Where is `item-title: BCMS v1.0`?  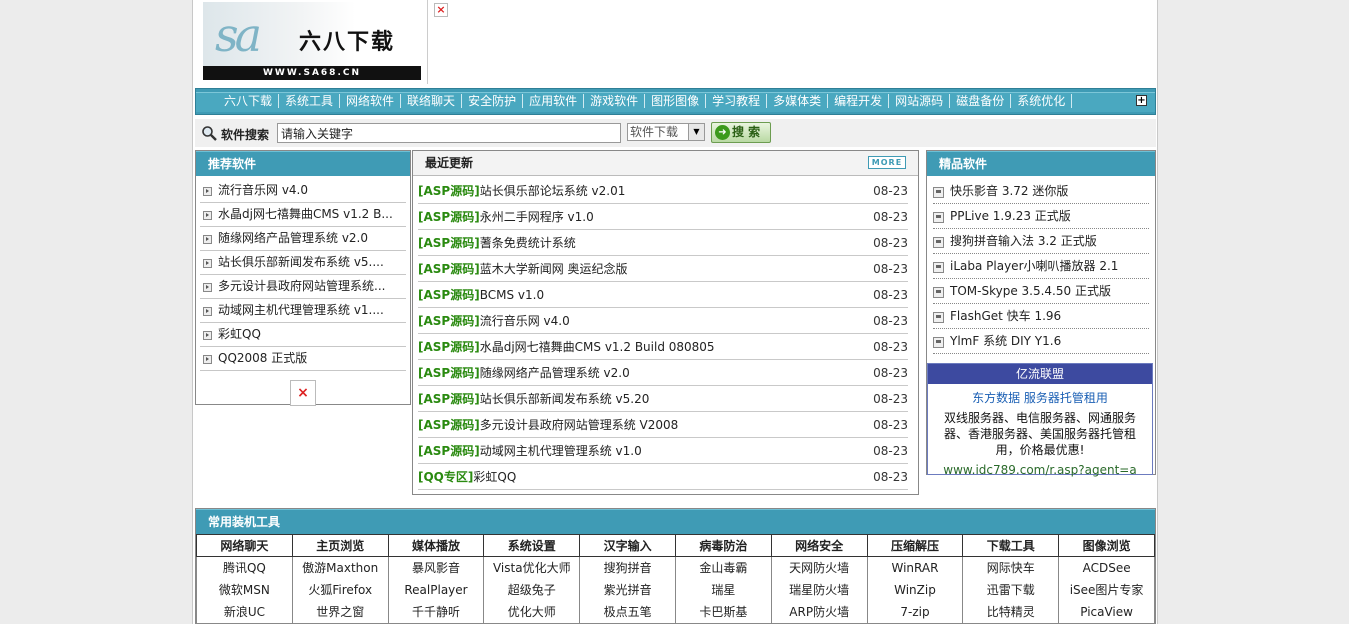 item-title: BCMS v1.0 is located at coordinates (512, 295).